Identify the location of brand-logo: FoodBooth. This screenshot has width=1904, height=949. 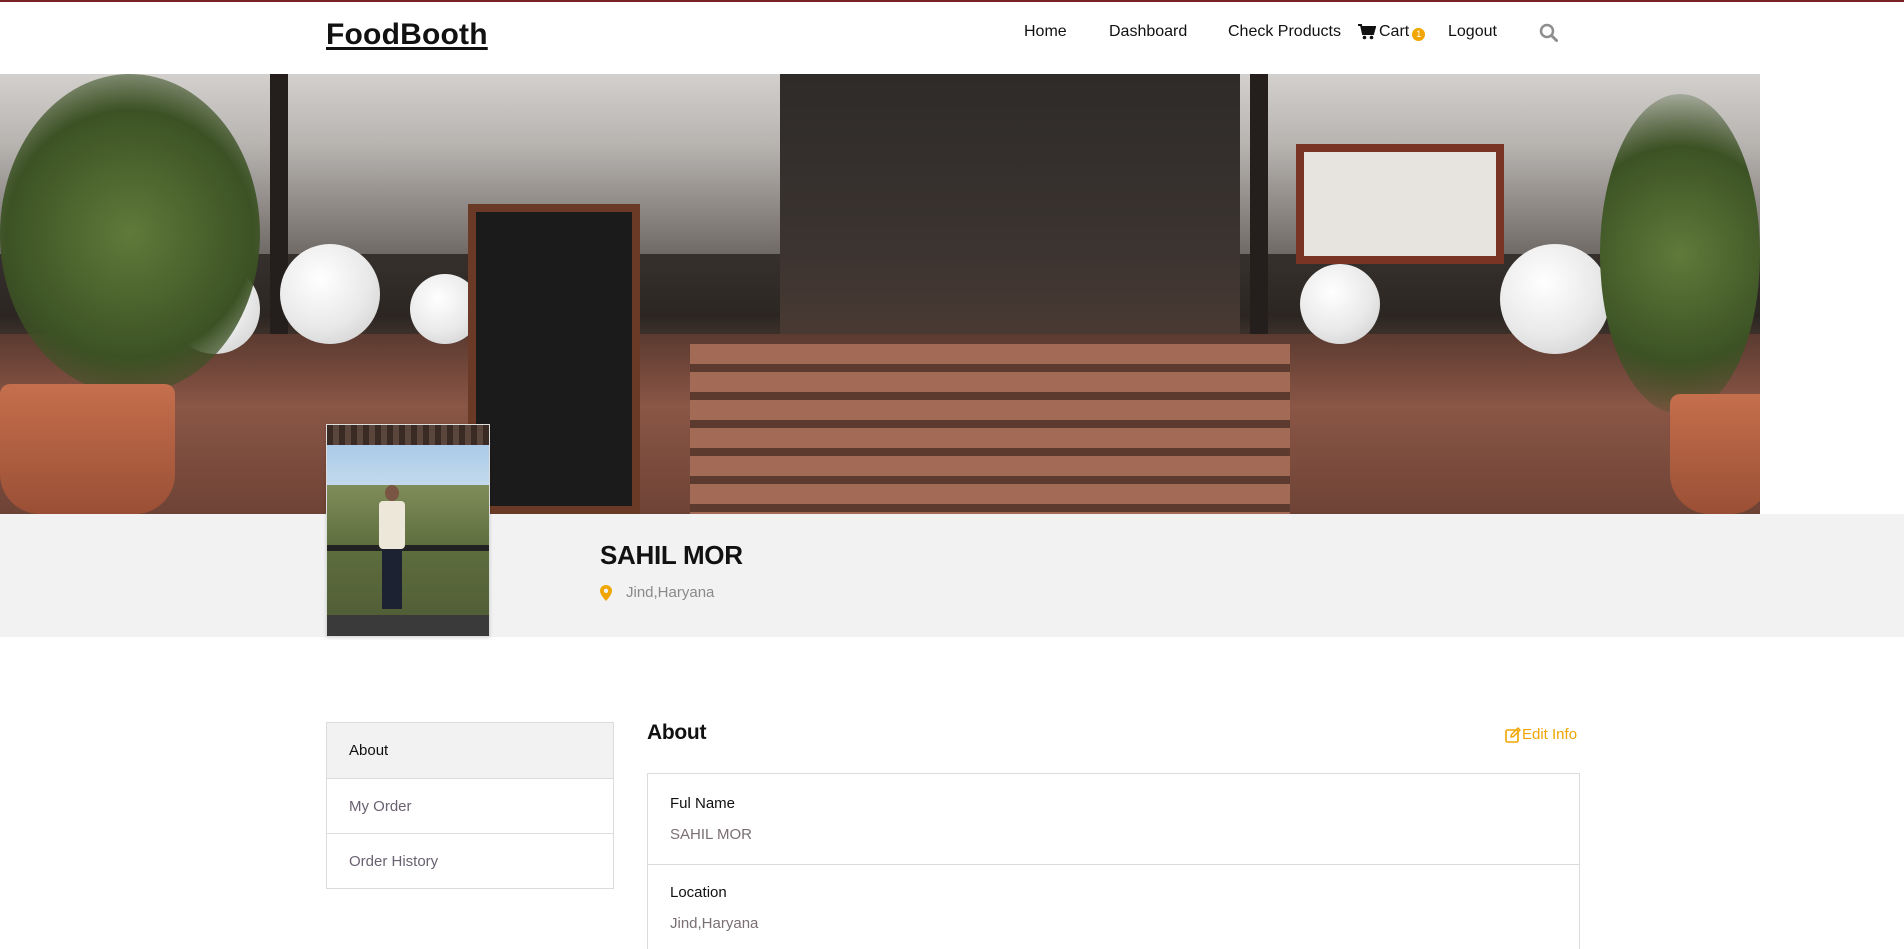
(407, 35).